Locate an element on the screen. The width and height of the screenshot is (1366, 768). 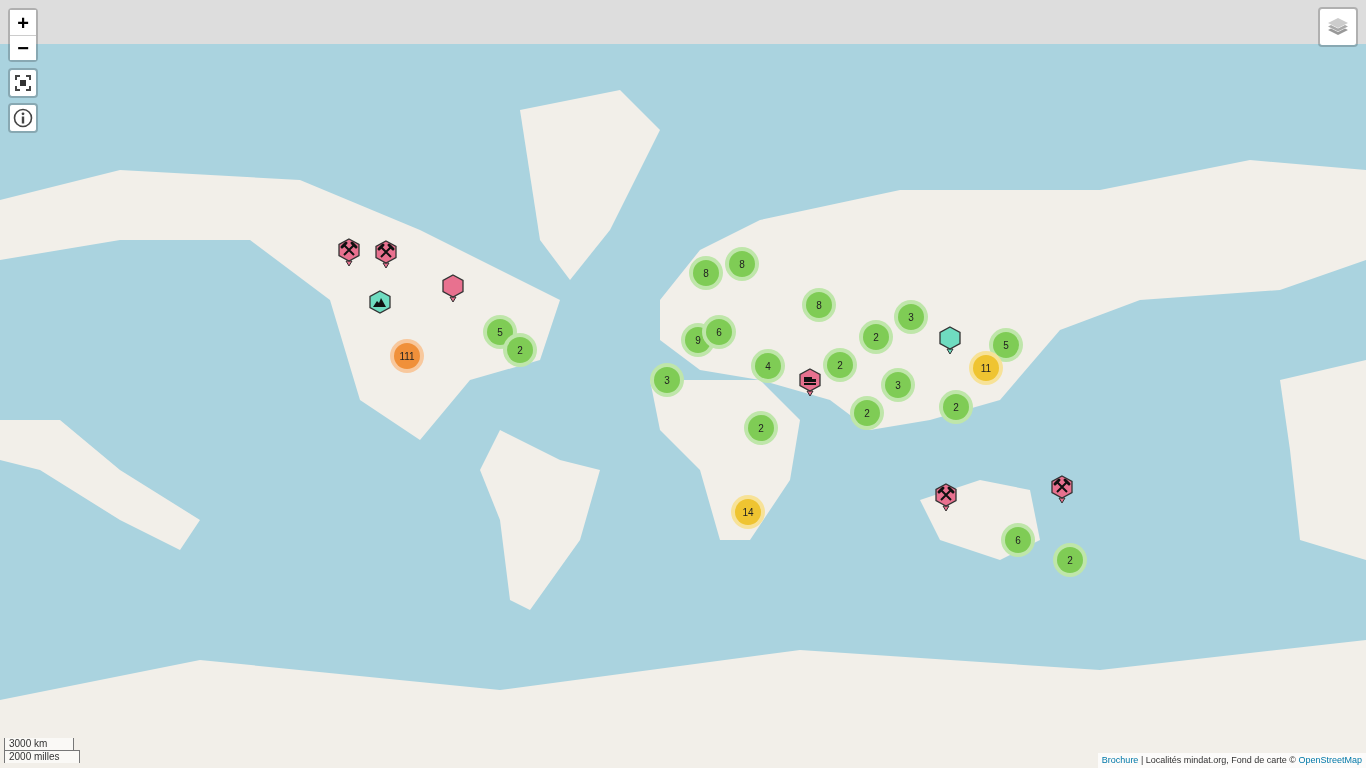
fullscreen-icon is located at coordinates (23, 83).